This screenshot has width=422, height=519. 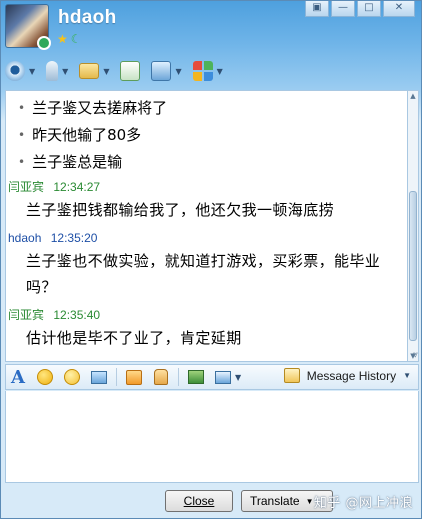 I want to click on screen-share-button: ▼, so click(x=166, y=71).